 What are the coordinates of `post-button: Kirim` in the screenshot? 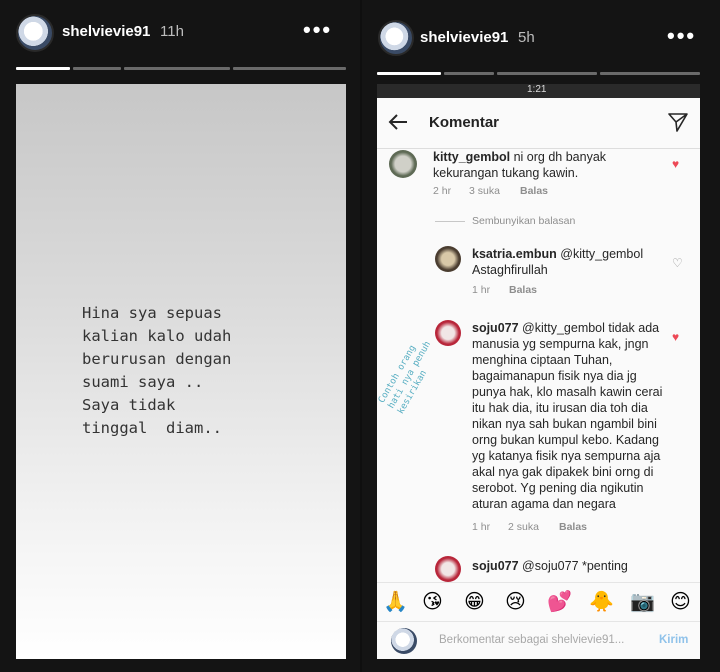 It's located at (673, 640).